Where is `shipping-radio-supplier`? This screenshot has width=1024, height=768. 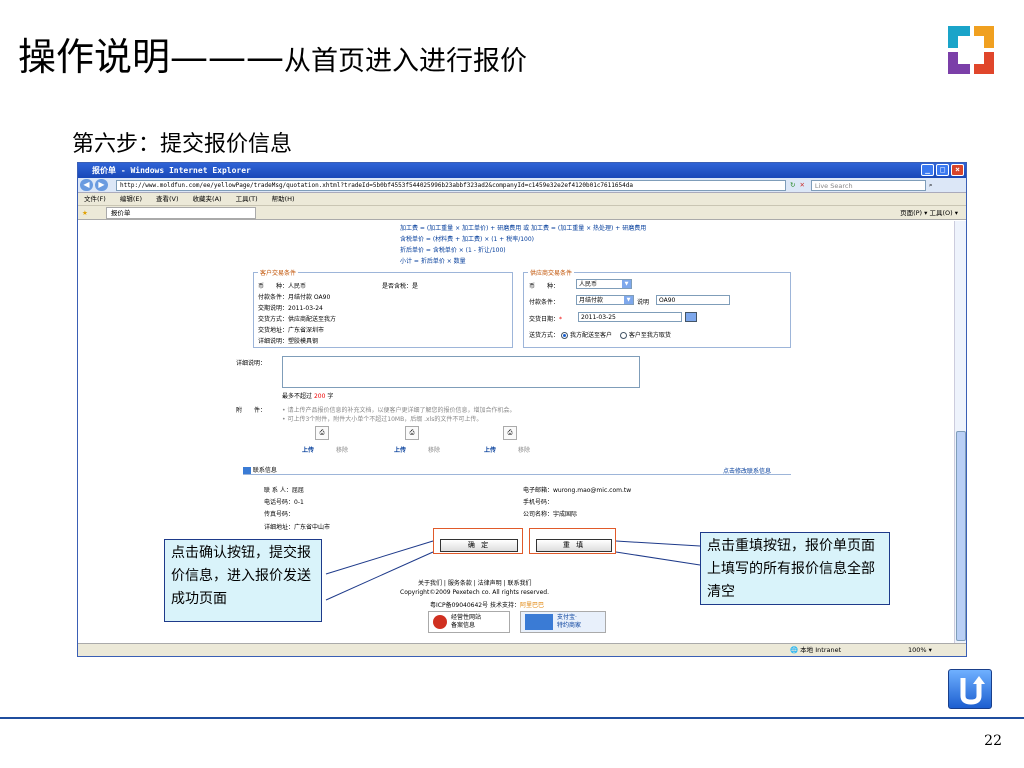
shipping-radio-supplier is located at coordinates (564, 335).